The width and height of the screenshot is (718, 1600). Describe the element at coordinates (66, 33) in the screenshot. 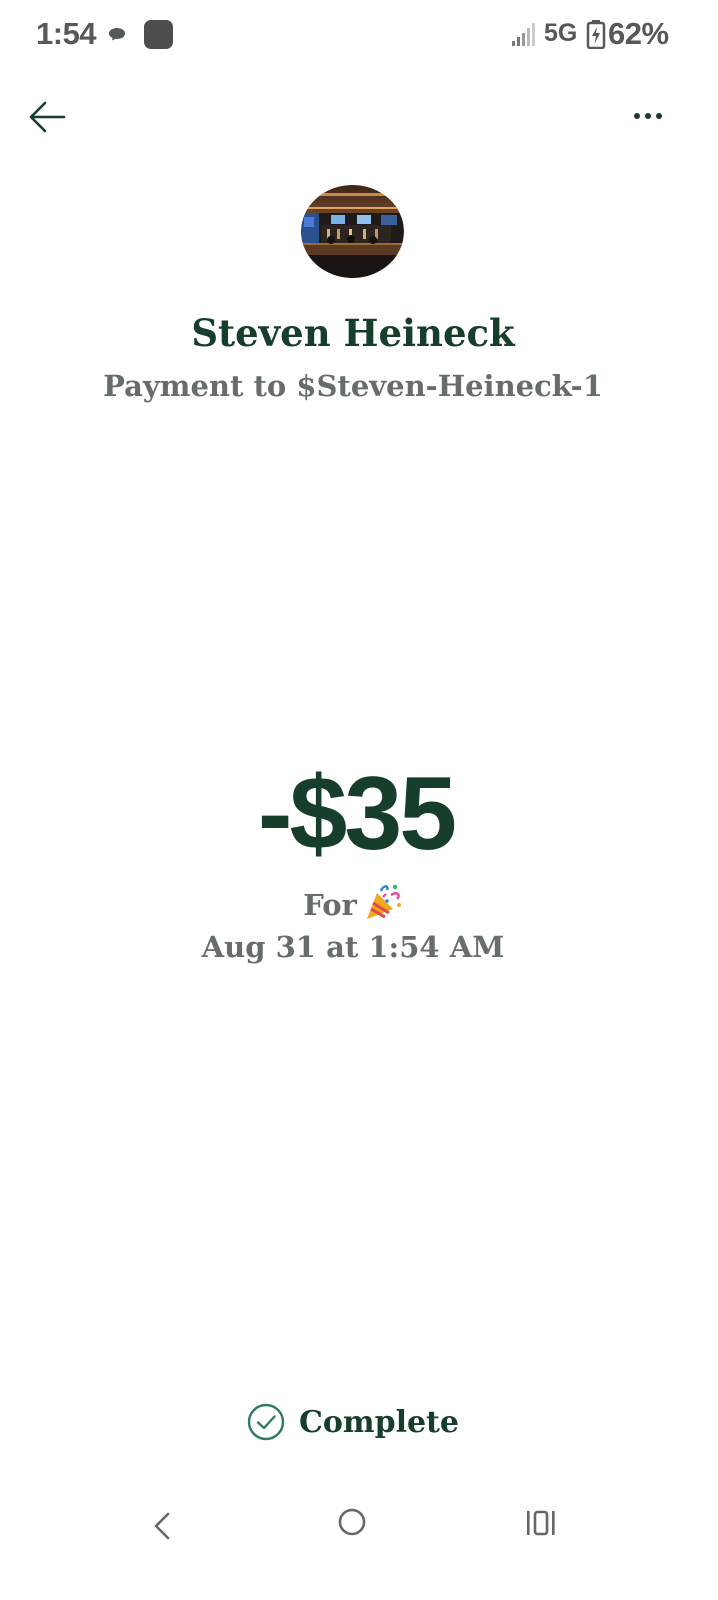

I see `status-time: 1:54` at that location.